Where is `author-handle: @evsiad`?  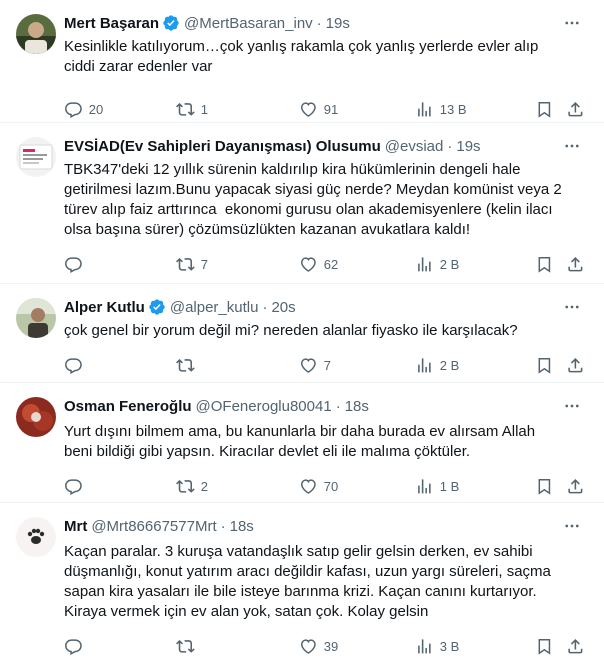 author-handle: @evsiad is located at coordinates (414, 146).